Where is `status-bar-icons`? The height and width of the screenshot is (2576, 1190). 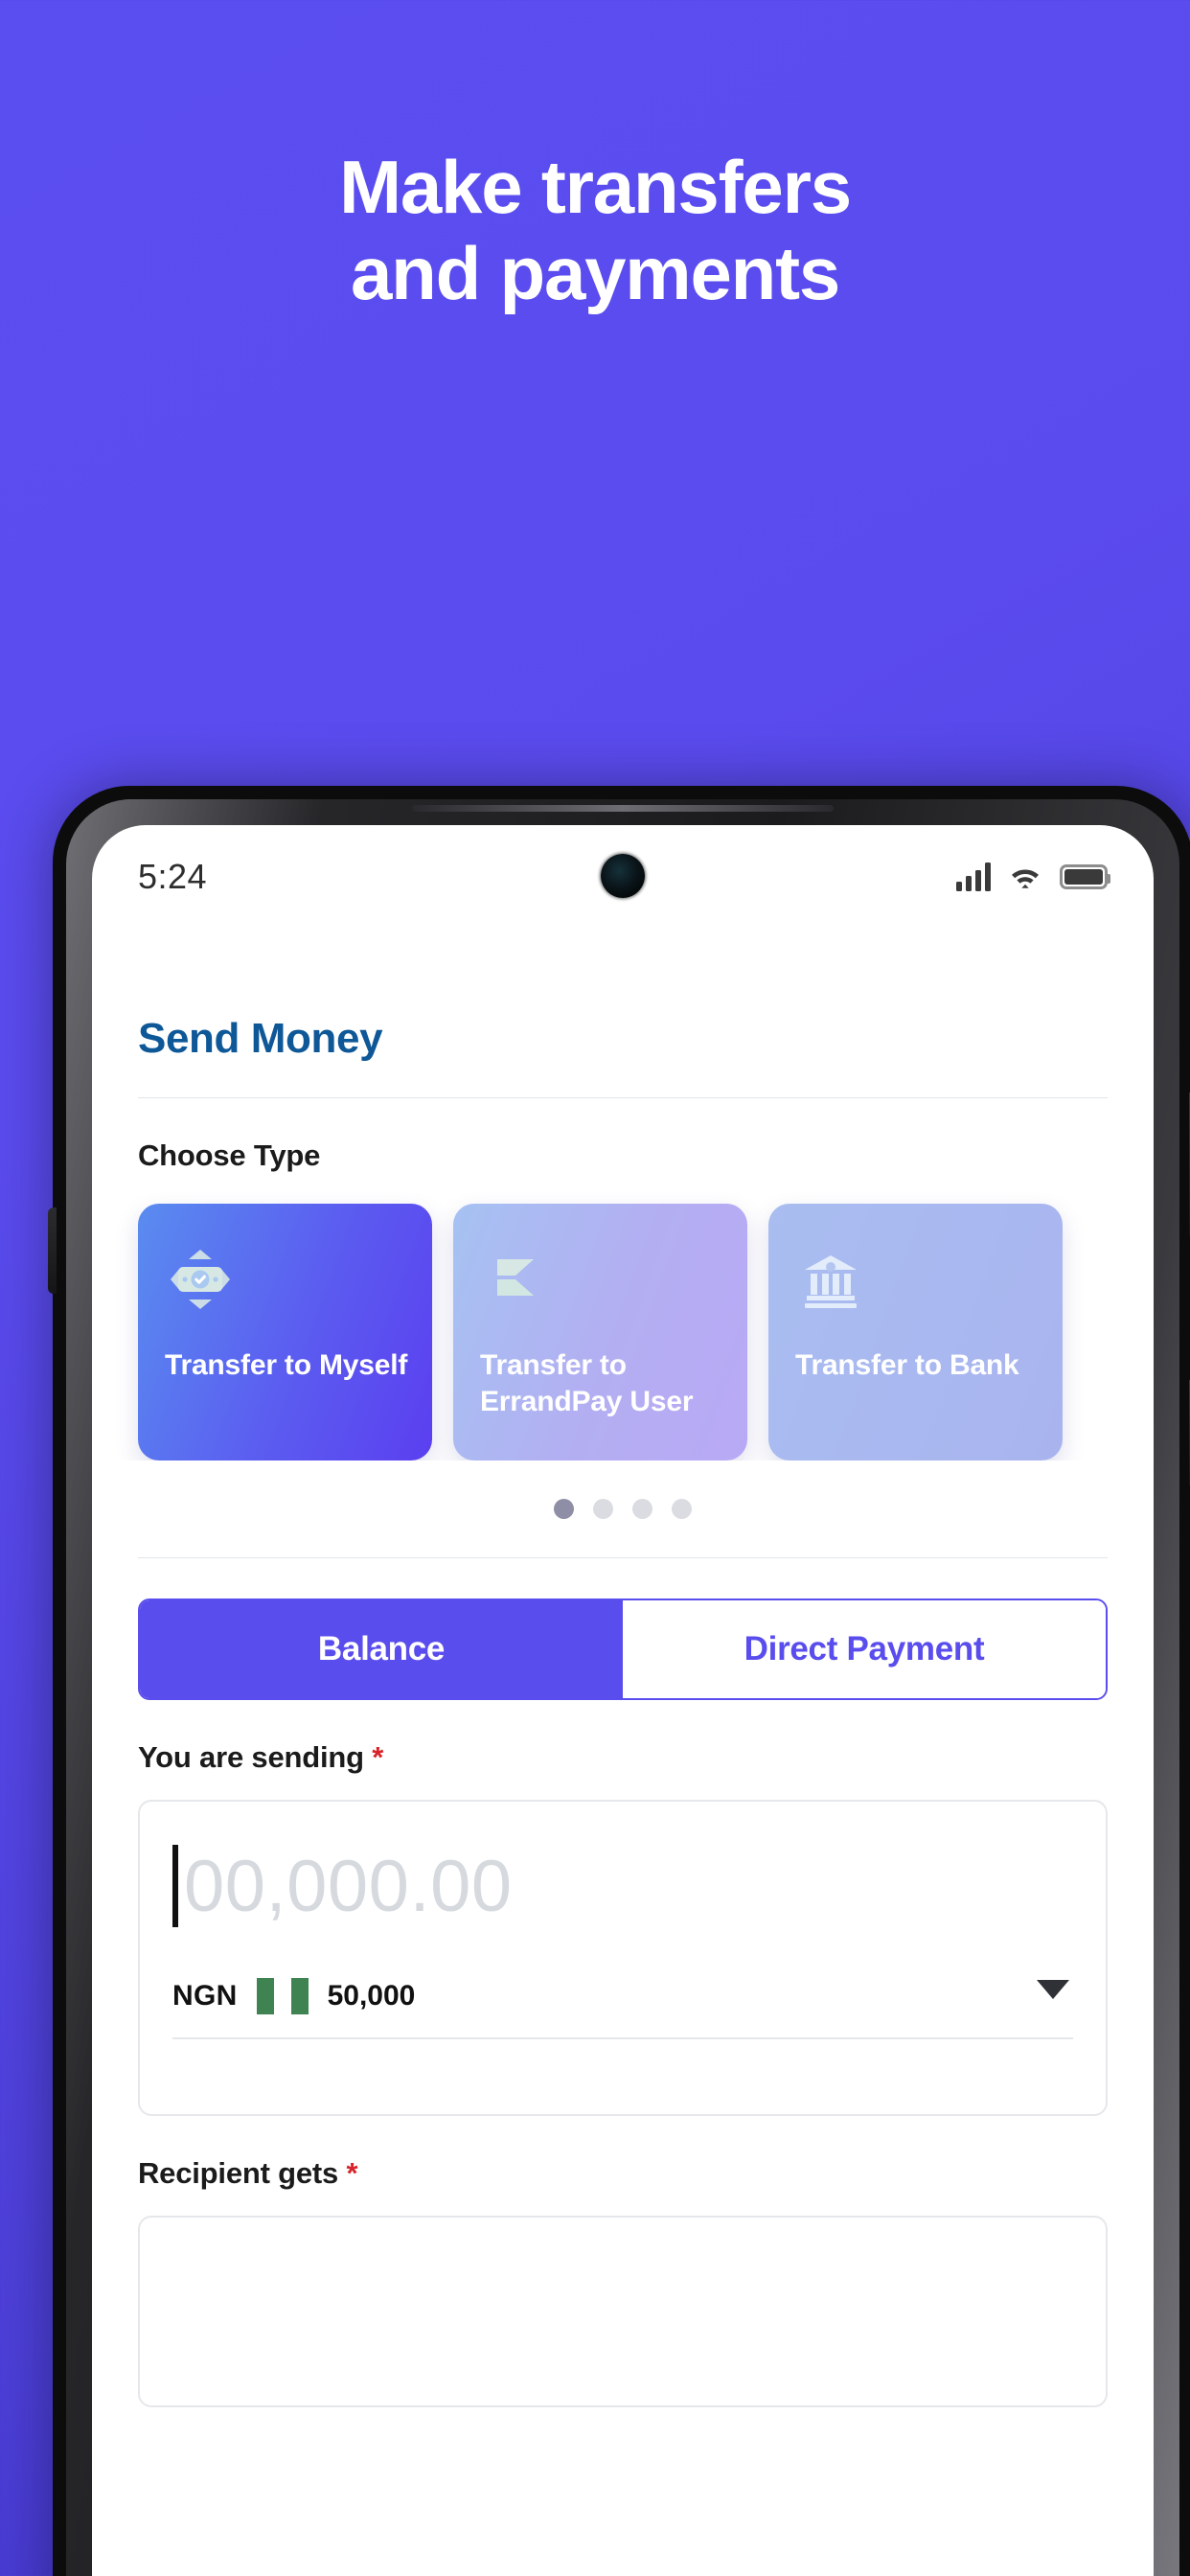 status-bar-icons is located at coordinates (1033, 876).